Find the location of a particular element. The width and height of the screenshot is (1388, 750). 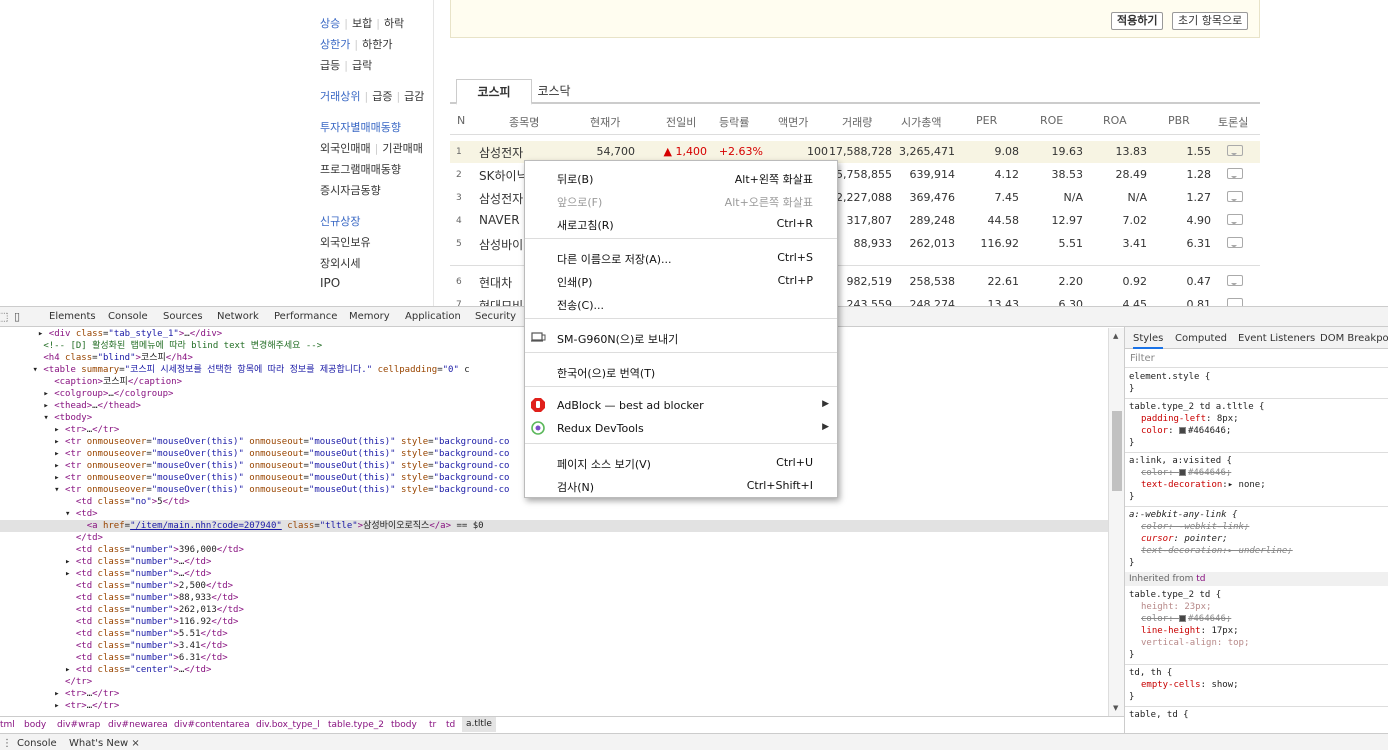

tab-computed: Computed is located at coordinates (1201, 338).